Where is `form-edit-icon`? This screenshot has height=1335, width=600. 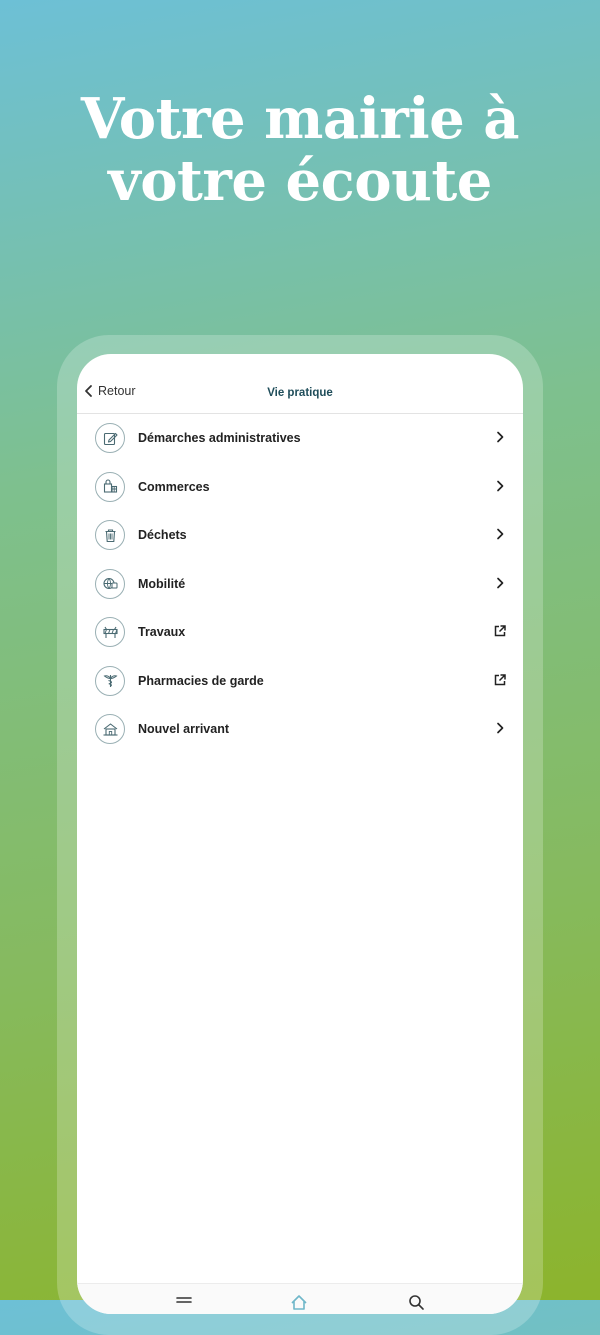 form-edit-icon is located at coordinates (110, 438).